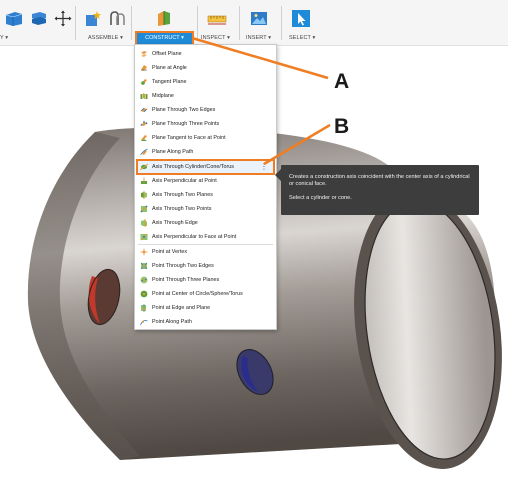 The width and height of the screenshot is (508, 488). Describe the element at coordinates (342, 81) in the screenshot. I see `callout-a-label: A` at that location.